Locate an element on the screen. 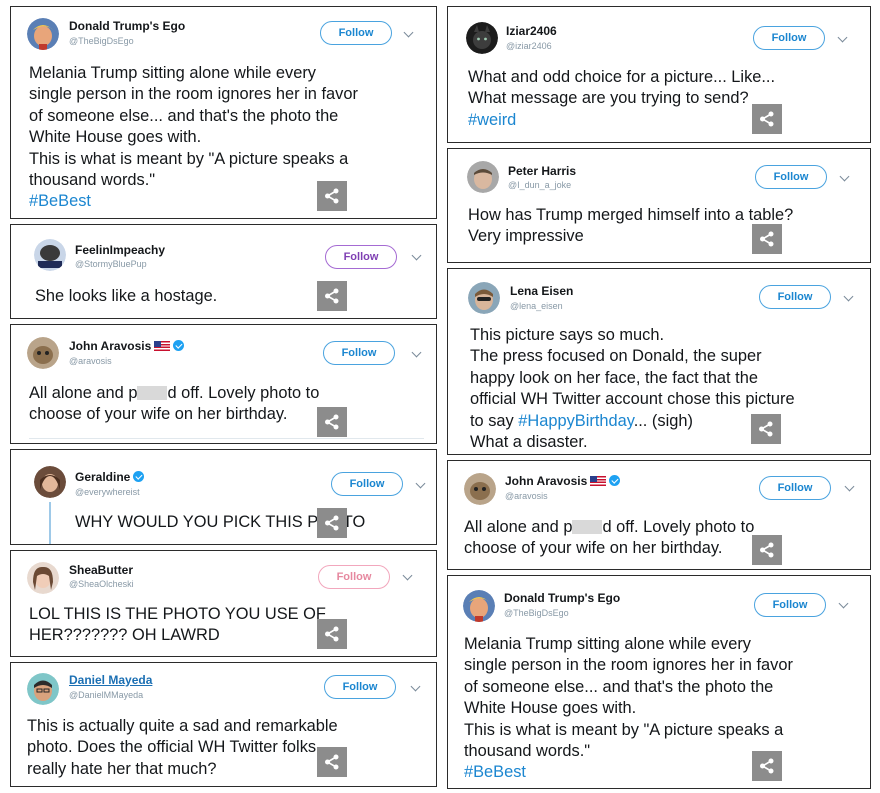  us-flag-icon is located at coordinates (162, 346).